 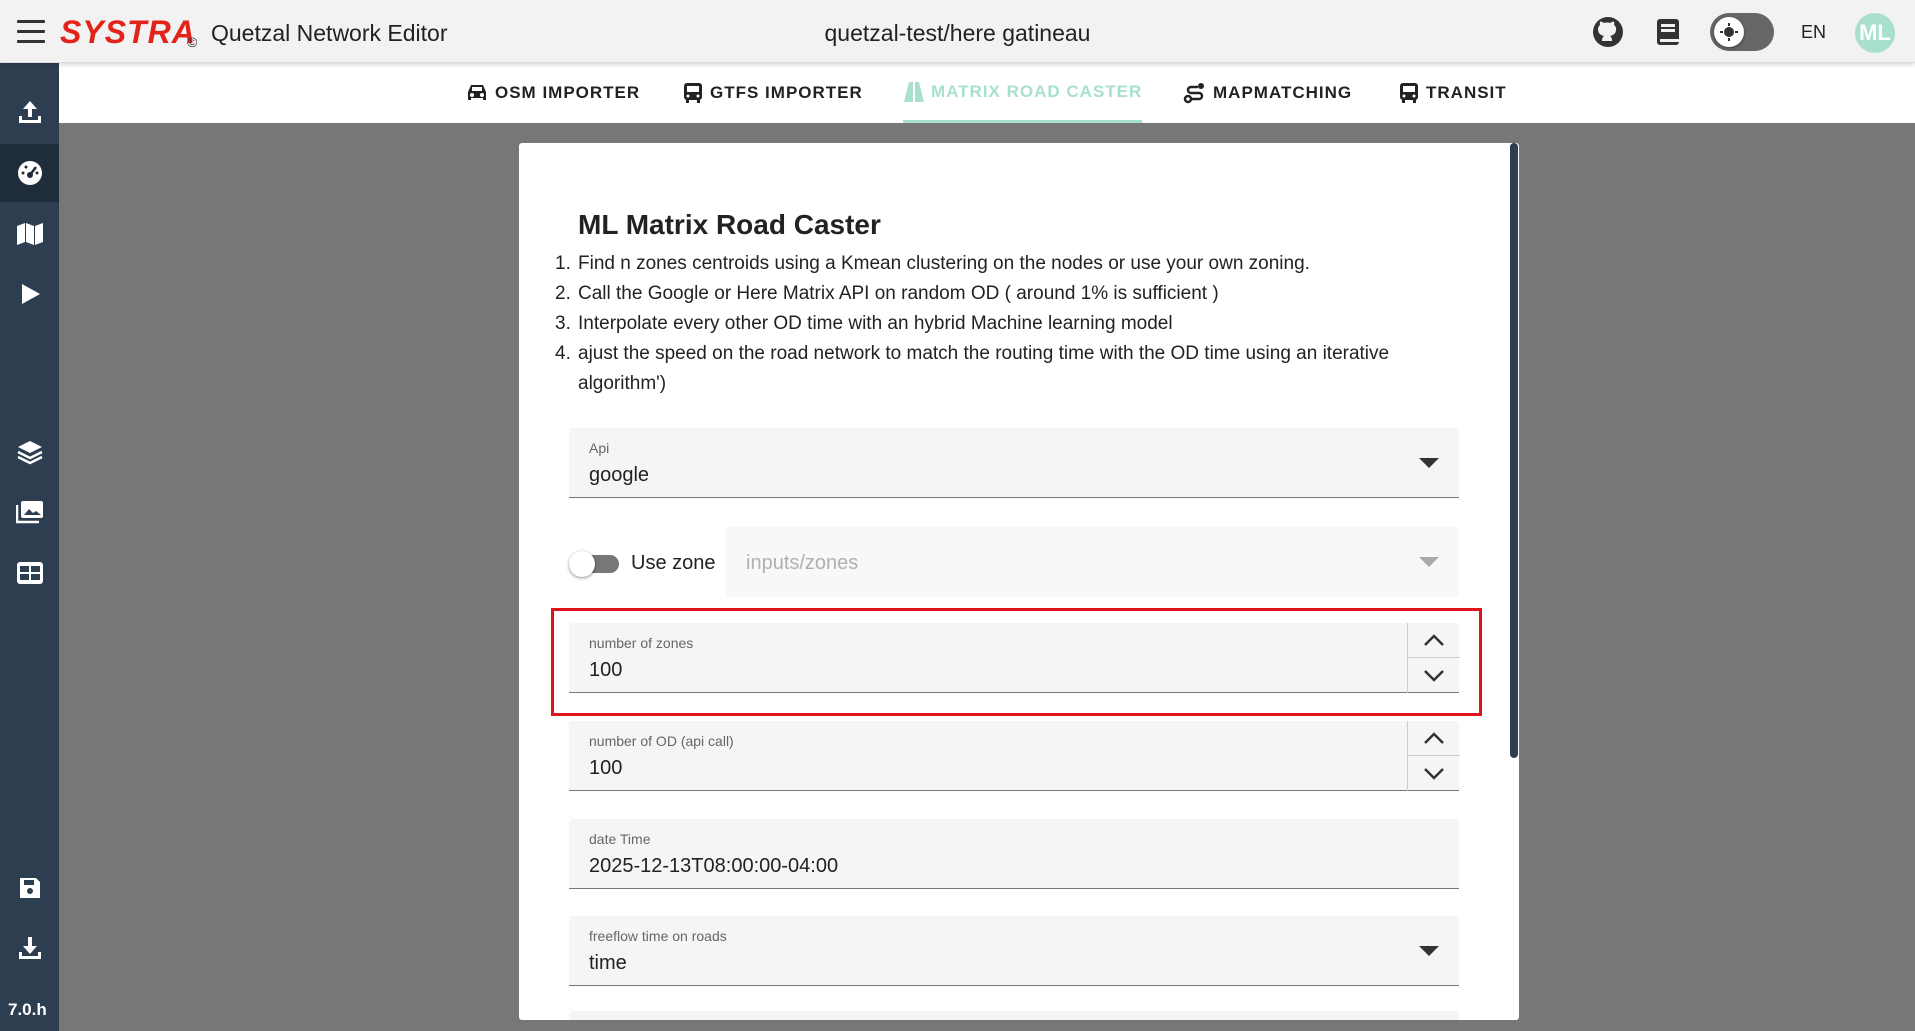 What do you see at coordinates (714, 866) in the screenshot?
I see `date-time-value: 2025-12-13T08:00:00-04:00` at bounding box center [714, 866].